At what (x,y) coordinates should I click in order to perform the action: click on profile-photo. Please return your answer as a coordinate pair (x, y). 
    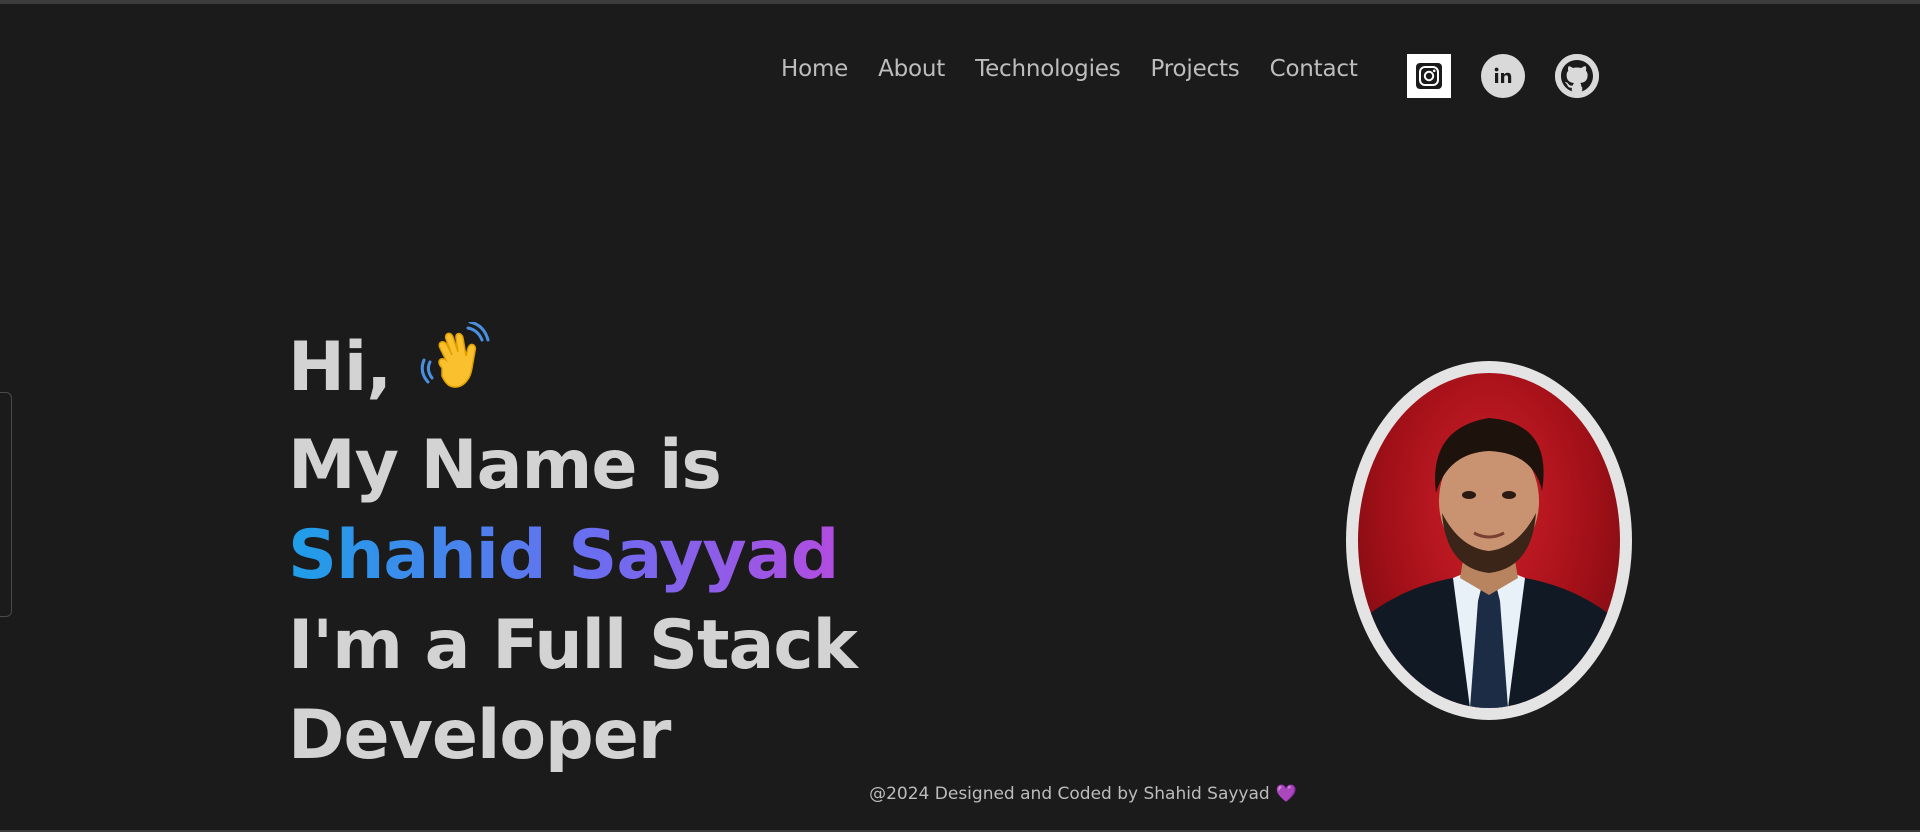
    Looking at the image, I should click on (1489, 540).